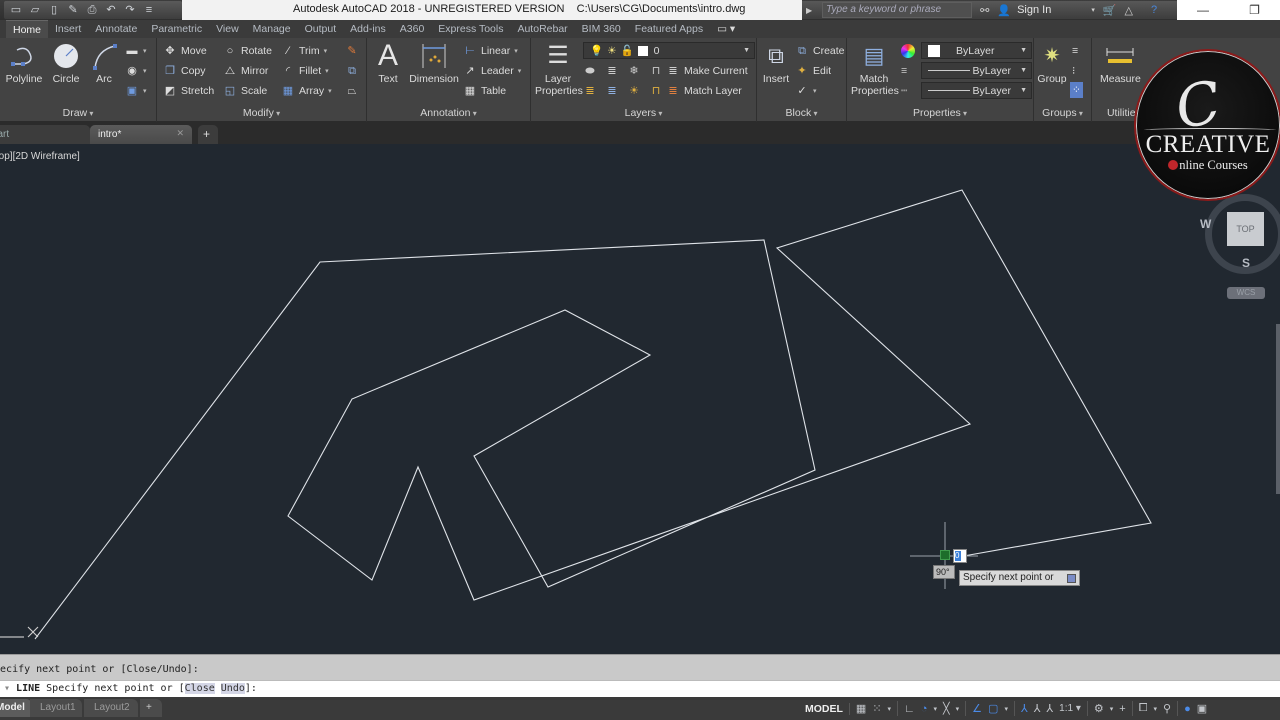 The height and width of the screenshot is (720, 1280). What do you see at coordinates (352, 71) in the screenshot?
I see `explode-button: ⧉` at bounding box center [352, 71].